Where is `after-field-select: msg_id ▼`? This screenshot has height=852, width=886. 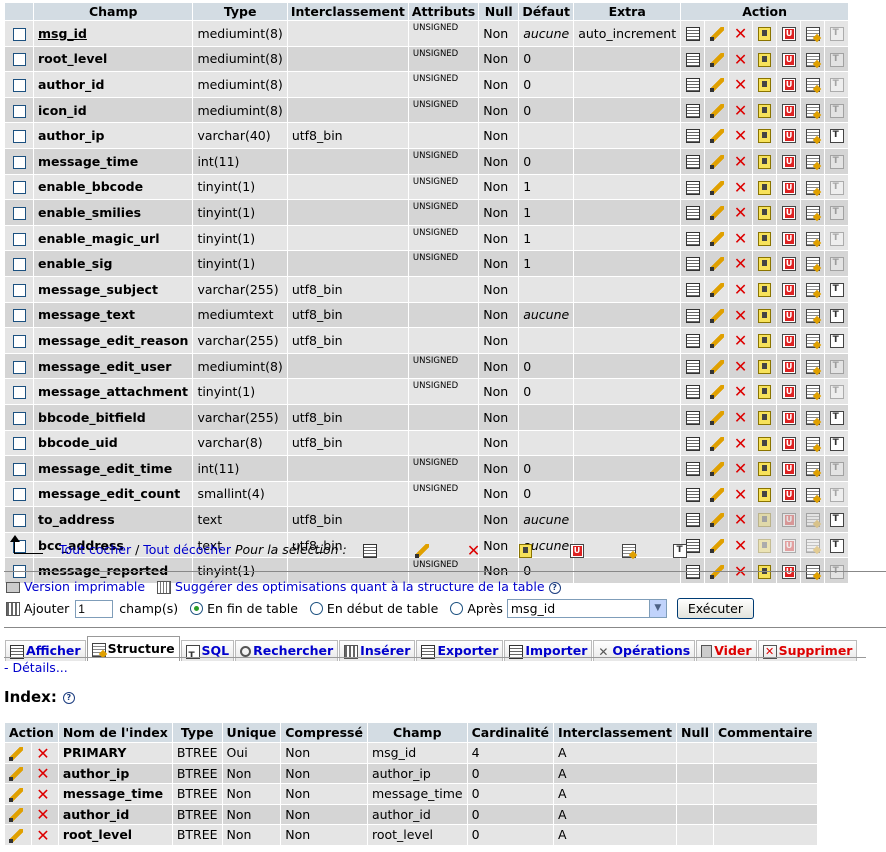
after-field-select: msg_id ▼ is located at coordinates (586, 608).